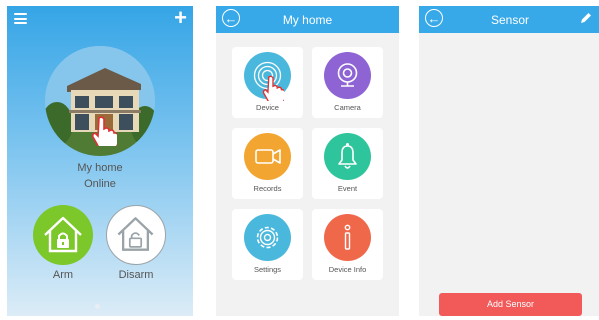 This screenshot has width=599, height=320. I want to click on header-bar: ← My home, so click(307, 19).